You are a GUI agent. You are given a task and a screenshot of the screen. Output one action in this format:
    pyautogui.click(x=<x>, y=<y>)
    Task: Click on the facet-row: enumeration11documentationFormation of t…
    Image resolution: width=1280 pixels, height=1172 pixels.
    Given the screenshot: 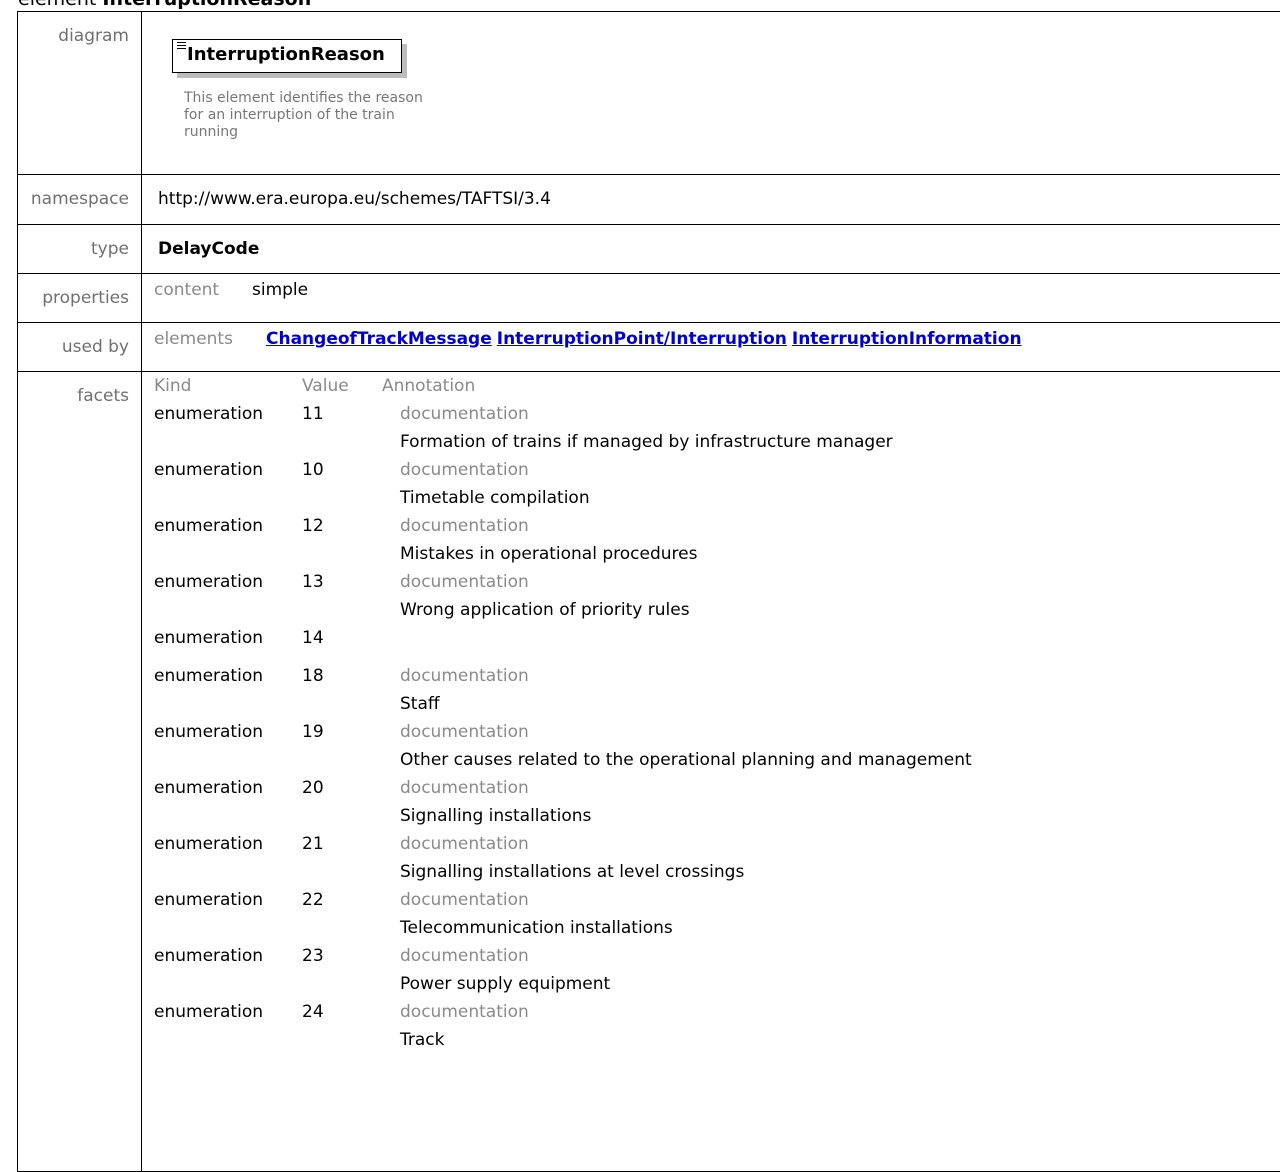 What is the action you would take?
    pyautogui.click(x=717, y=428)
    